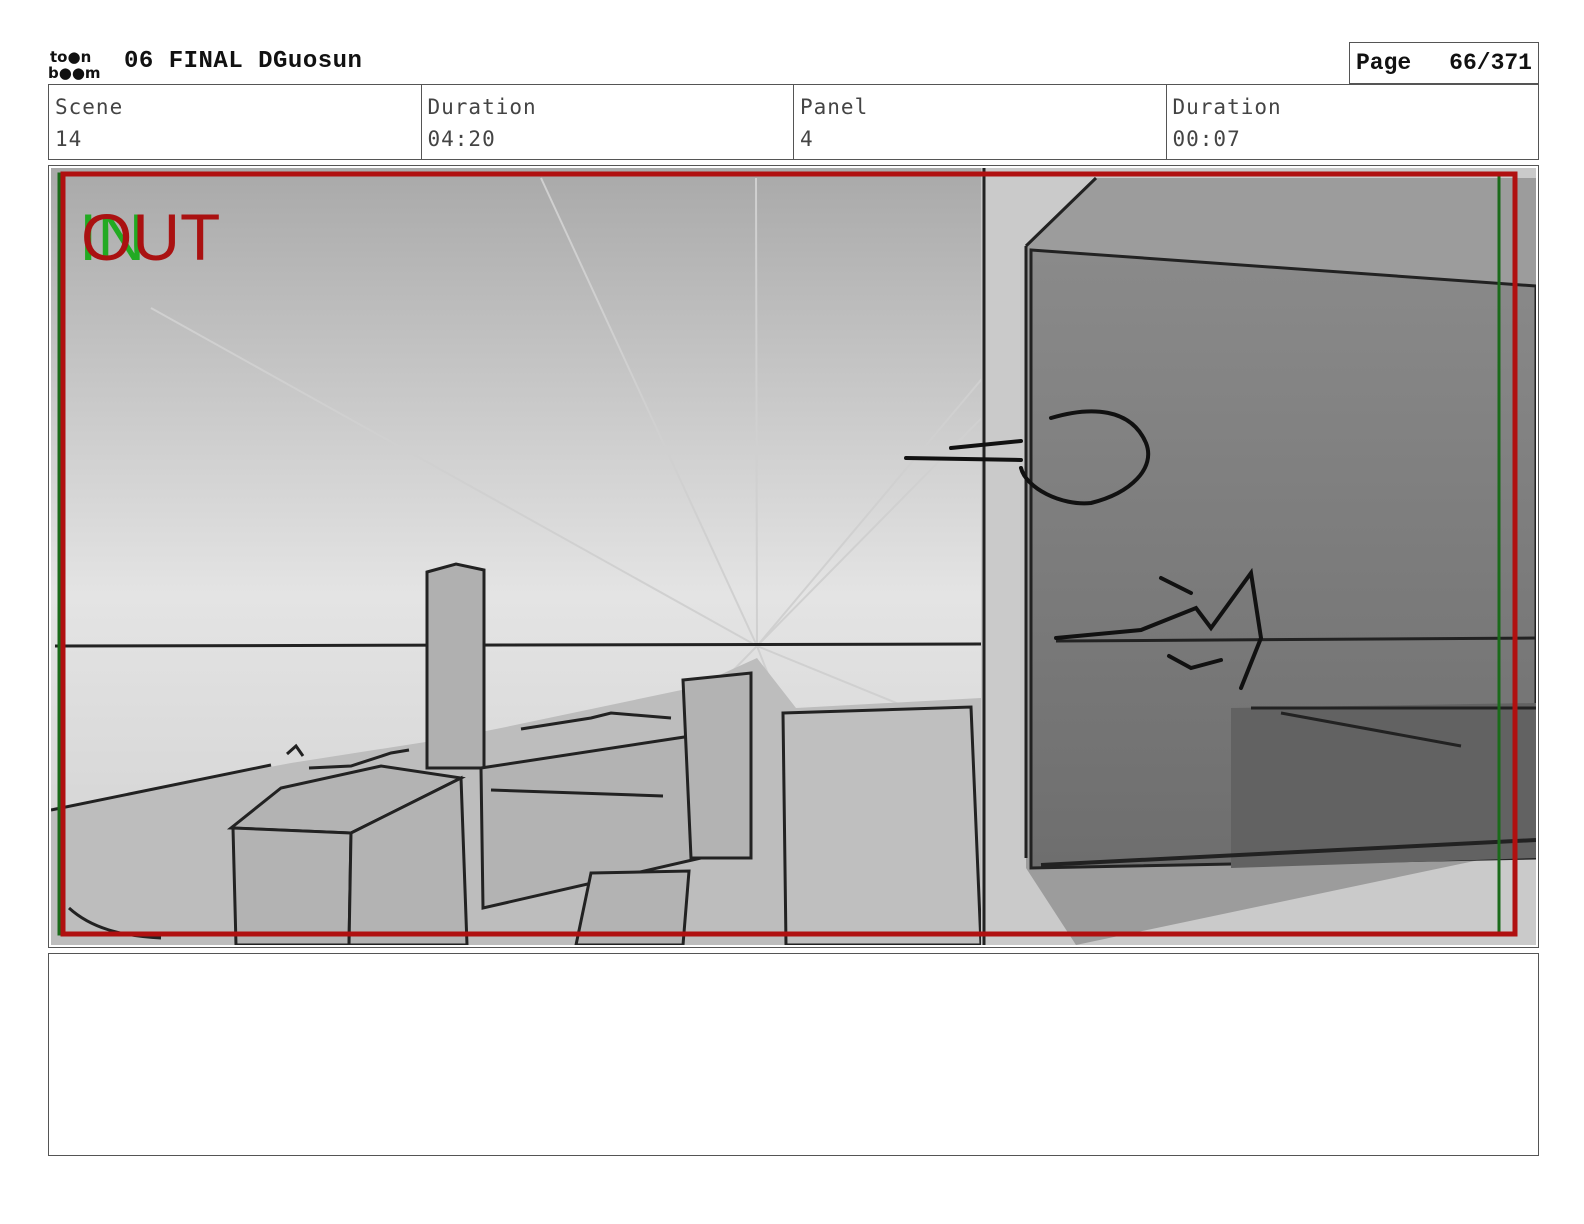  I want to click on horizon-line, so click(518, 645).